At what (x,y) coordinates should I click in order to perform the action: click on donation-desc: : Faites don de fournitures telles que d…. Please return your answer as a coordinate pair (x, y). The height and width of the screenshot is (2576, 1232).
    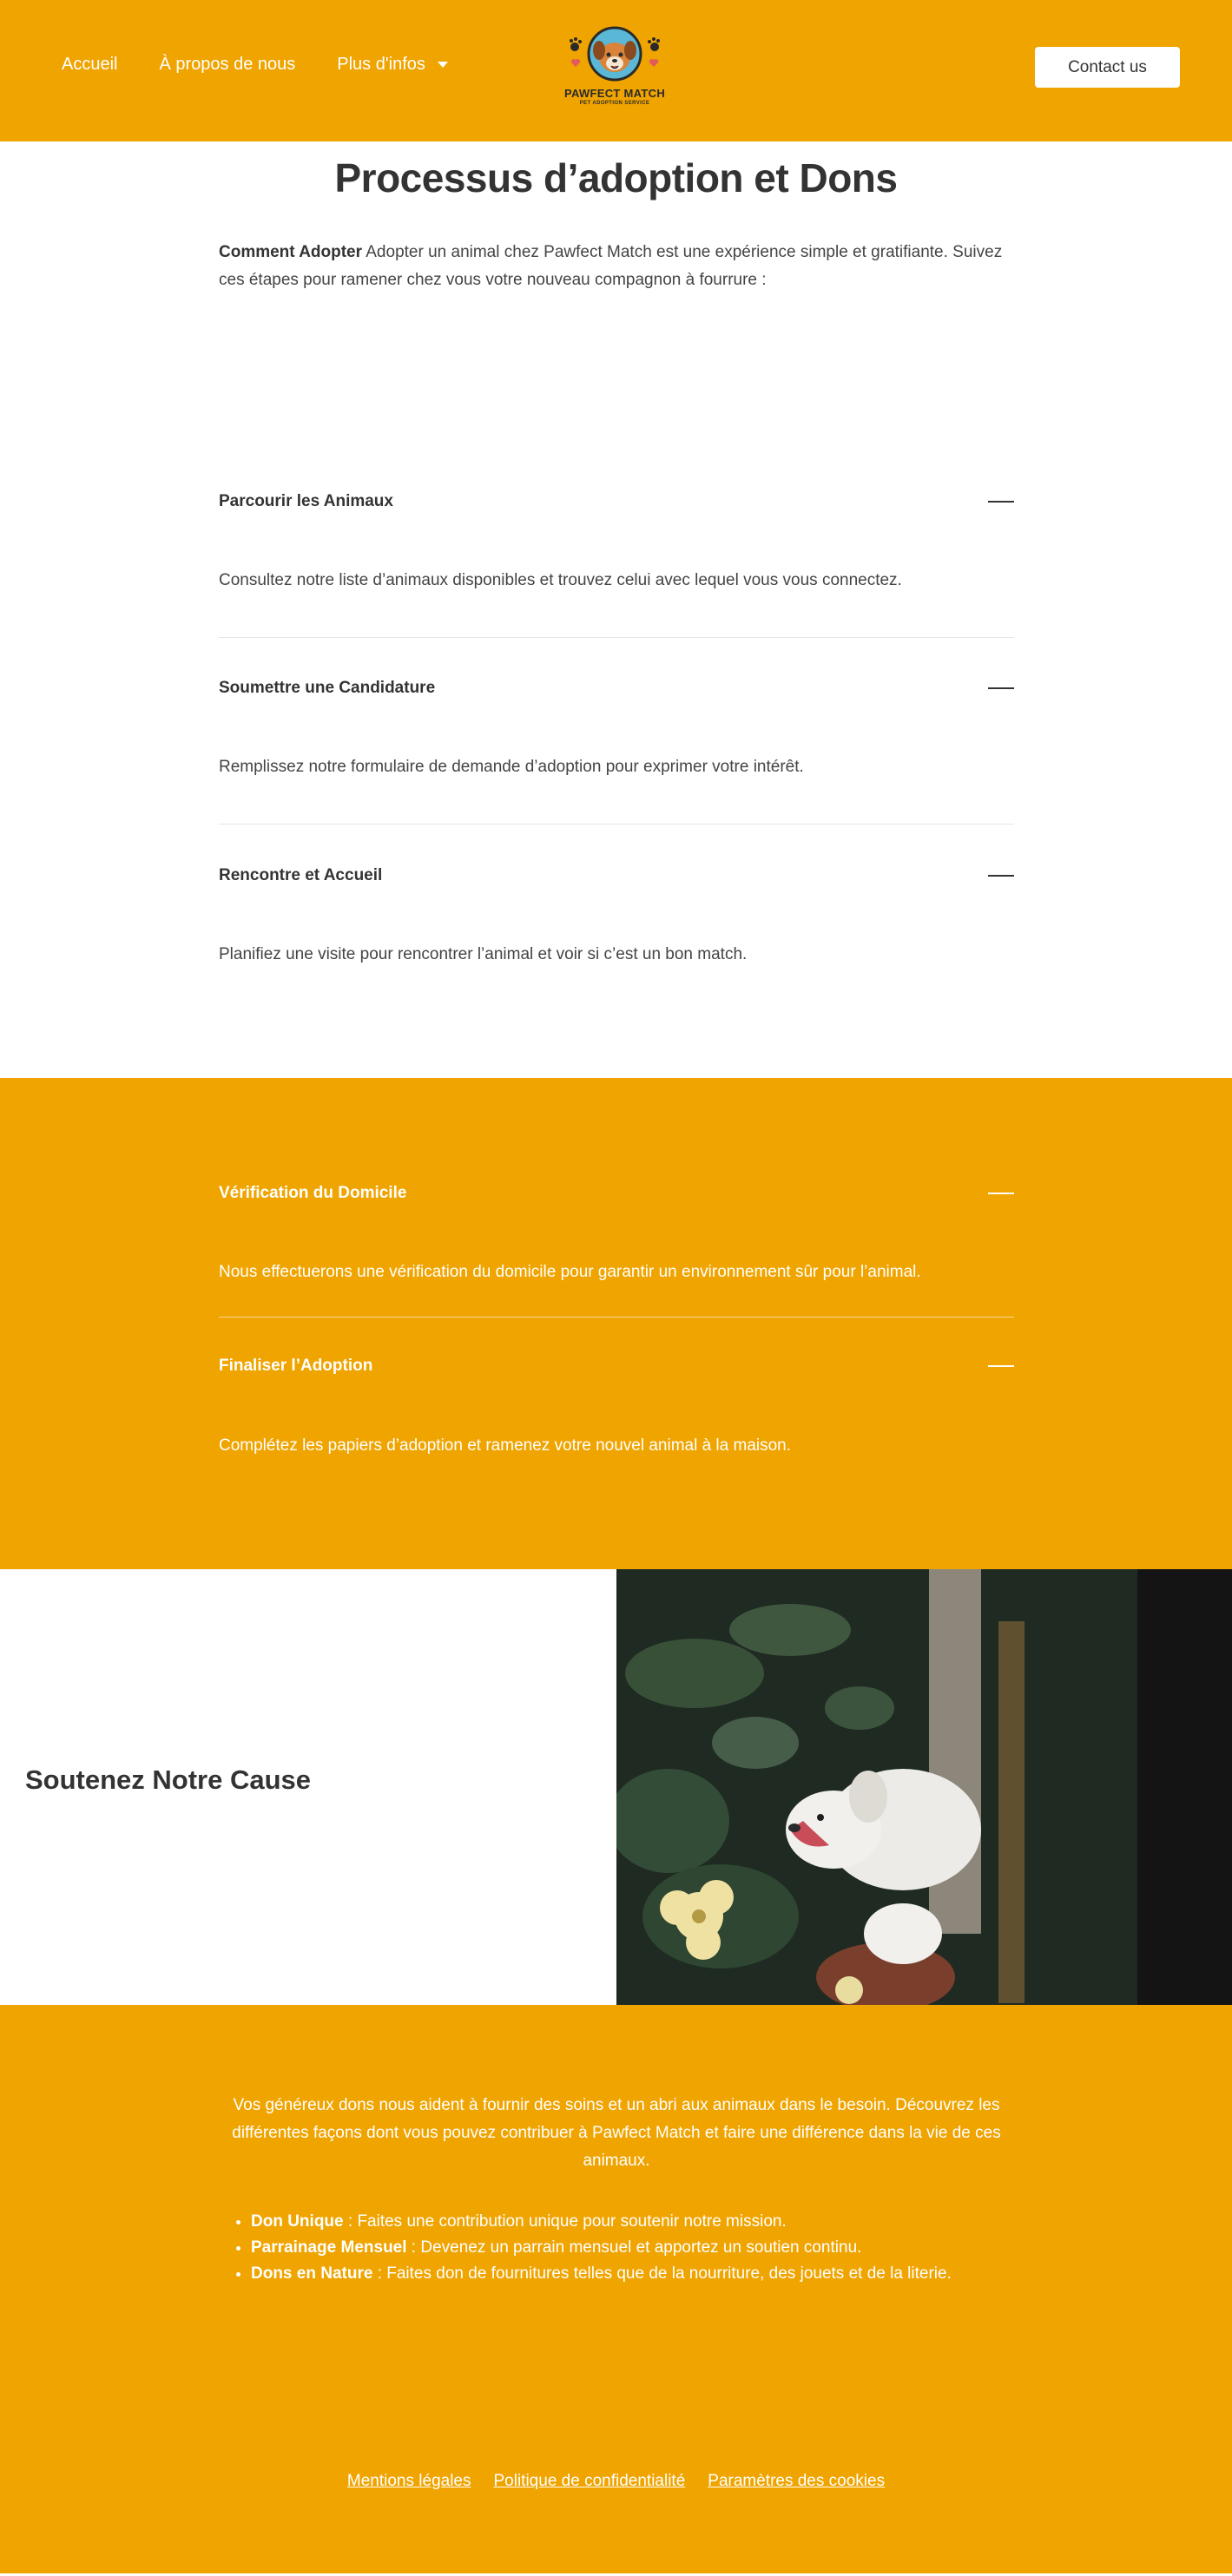
    Looking at the image, I should click on (662, 2273).